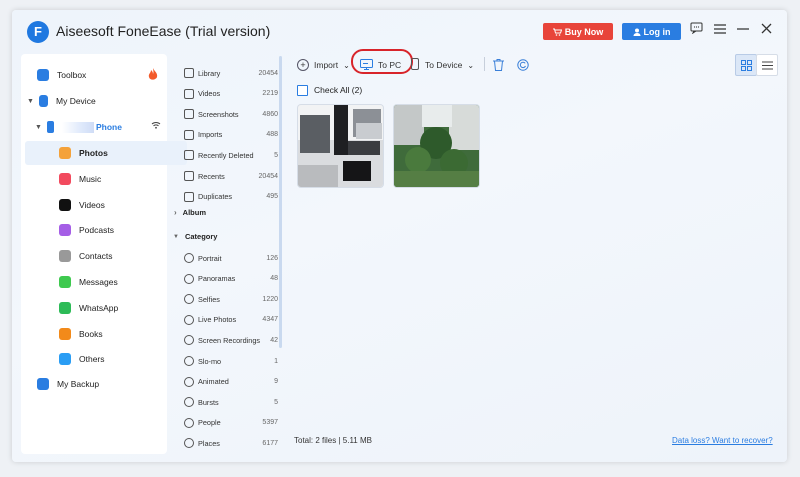 The height and width of the screenshot is (477, 800). What do you see at coordinates (209, 73) in the screenshot?
I see `photo-list-label: Library` at bounding box center [209, 73].